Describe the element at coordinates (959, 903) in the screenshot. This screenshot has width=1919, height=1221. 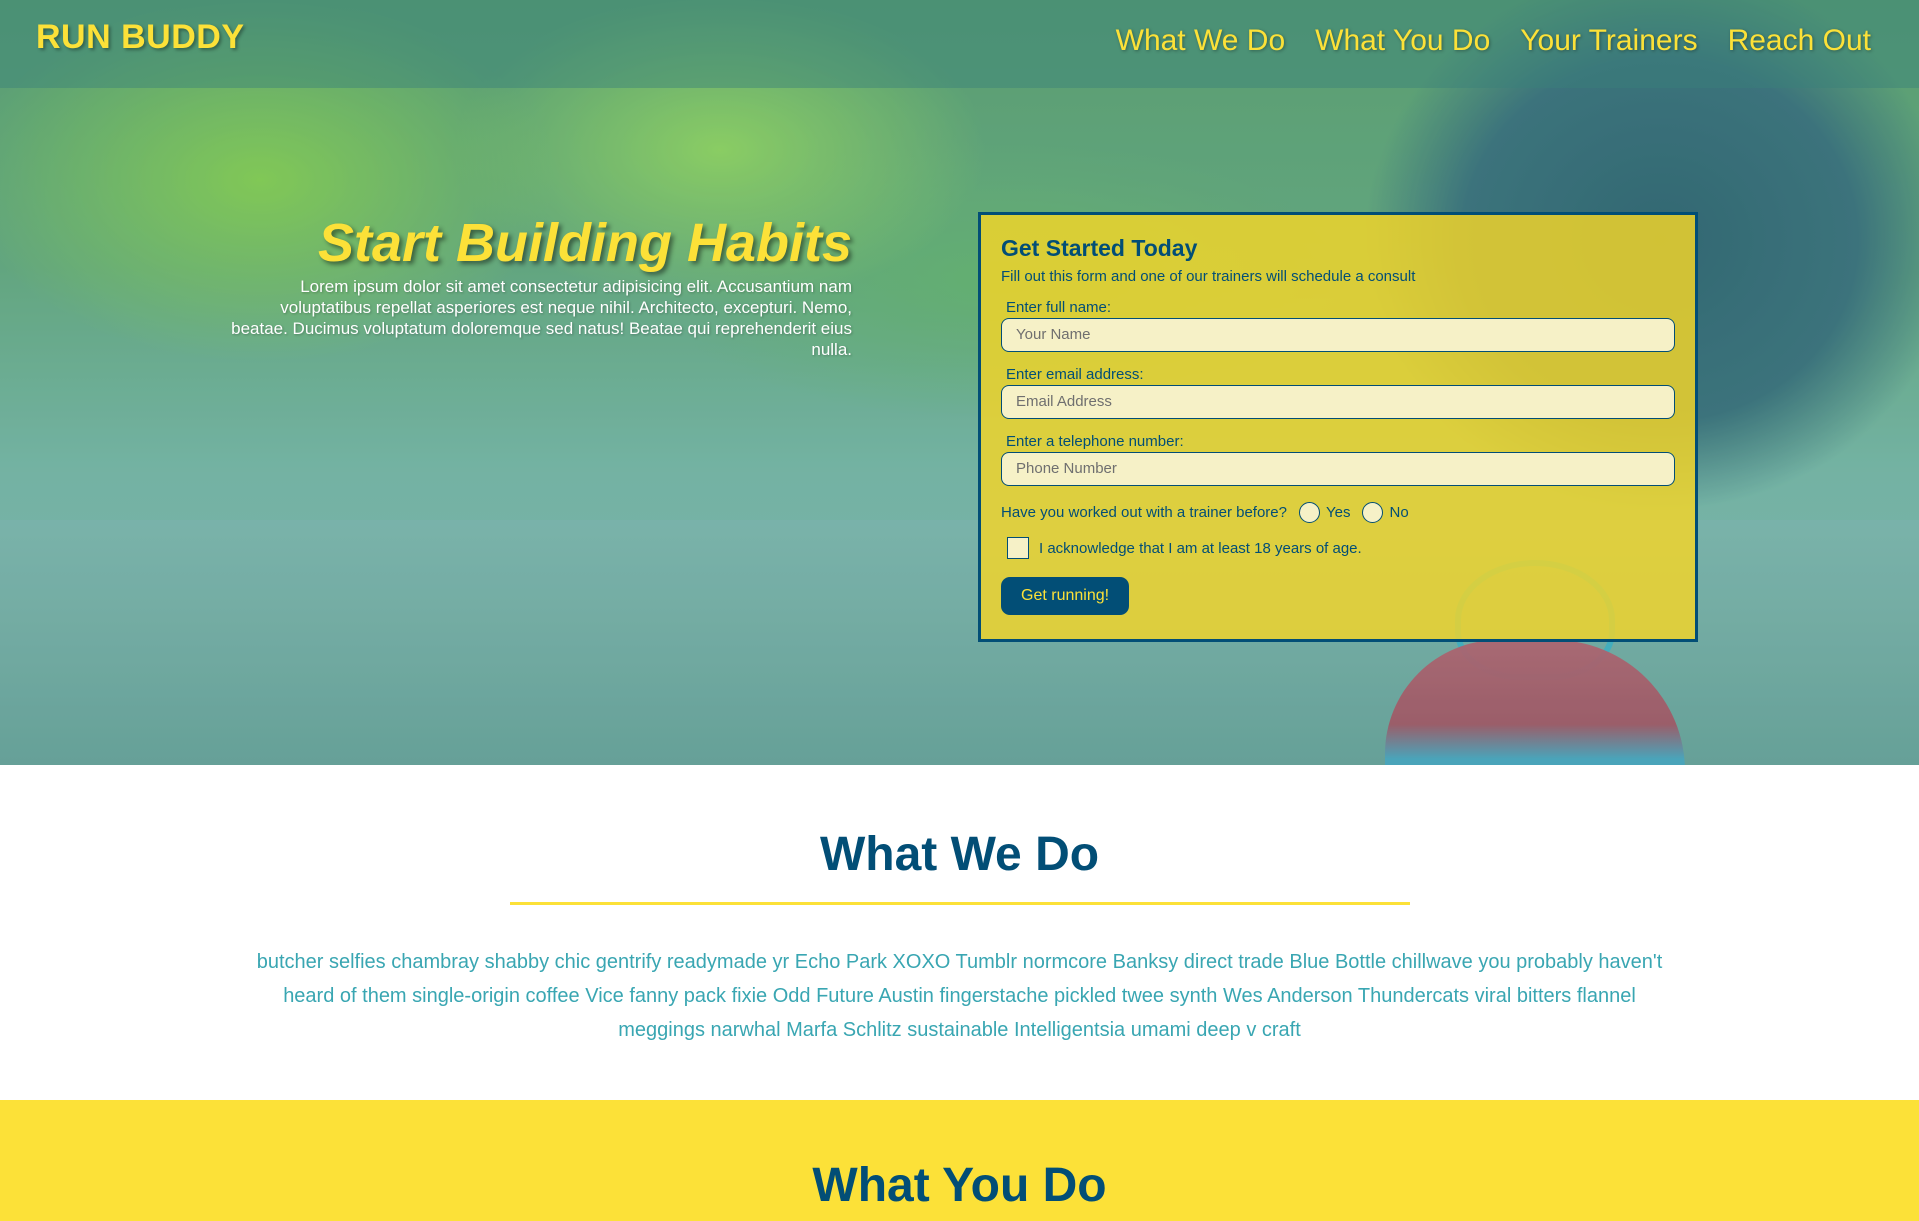
I see `section-divider` at that location.